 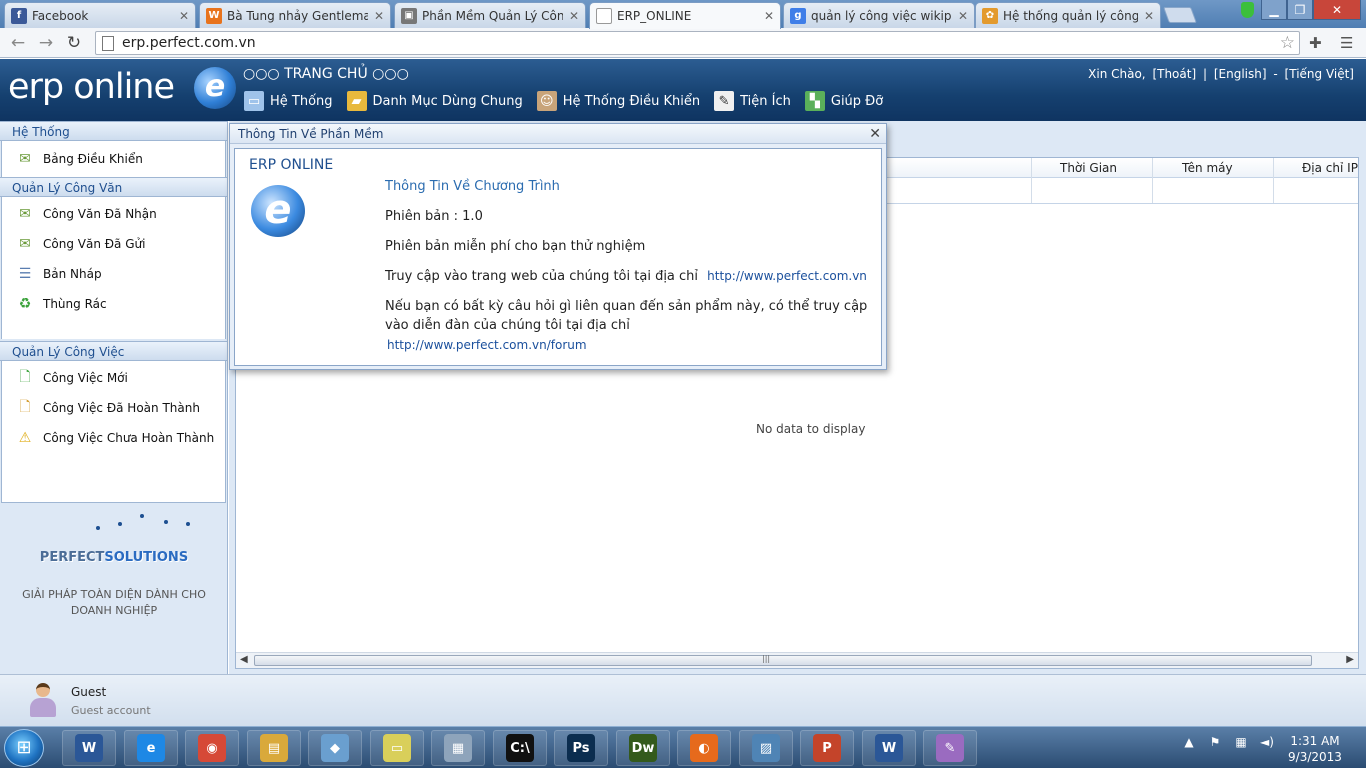 I want to click on horizontal-scrollbar: ◀ ||| ▶, so click(x=797, y=660).